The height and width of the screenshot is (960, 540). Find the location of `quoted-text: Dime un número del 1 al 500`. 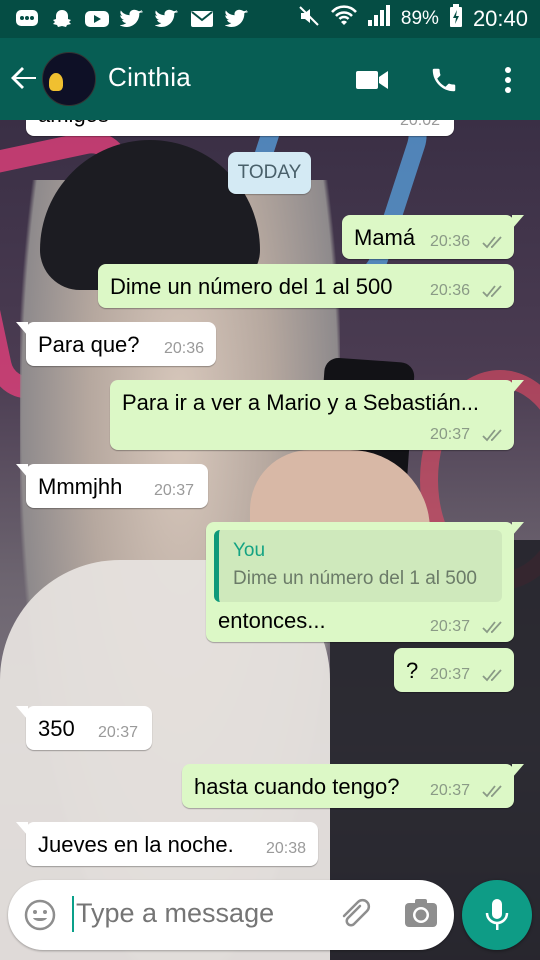

quoted-text: Dime un número del 1 al 500 is located at coordinates (355, 578).